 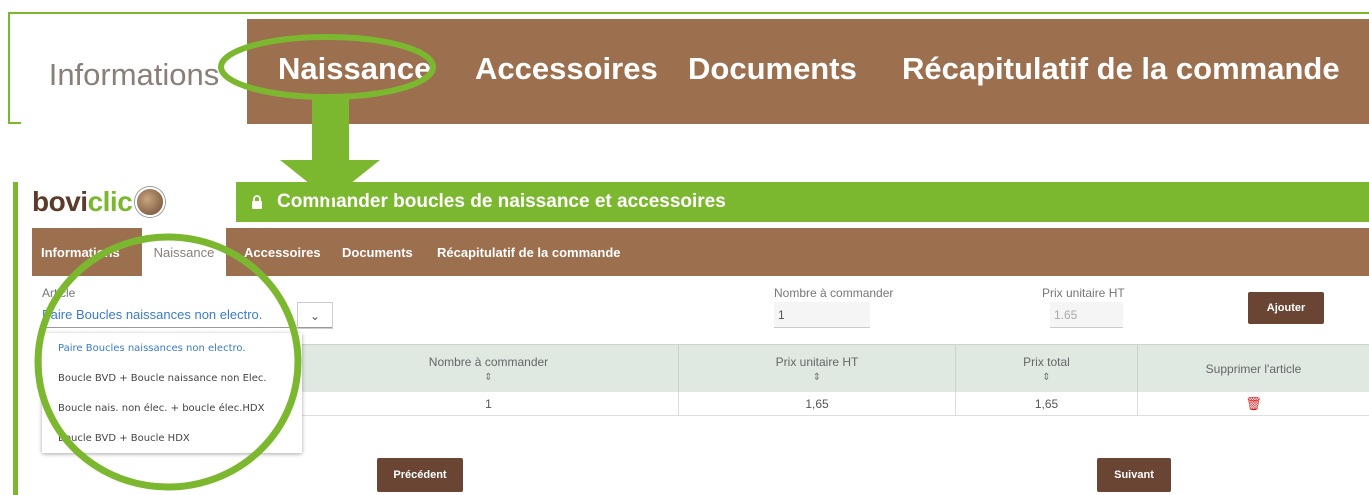 I want to click on zoom-tab-documents: Documents, so click(x=772, y=69).